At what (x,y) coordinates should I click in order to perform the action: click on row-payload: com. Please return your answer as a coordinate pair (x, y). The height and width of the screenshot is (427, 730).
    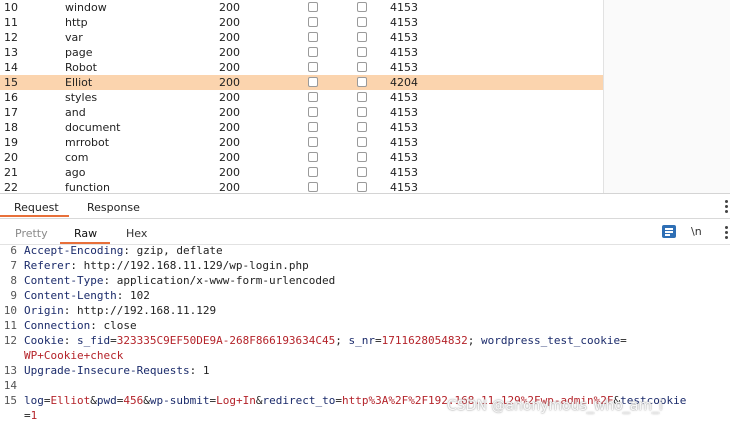
    Looking at the image, I should click on (77, 157).